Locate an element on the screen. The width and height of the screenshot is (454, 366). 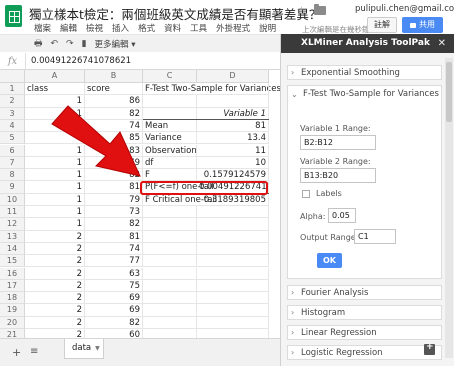
row-header: 14 is located at coordinates (12, 249).